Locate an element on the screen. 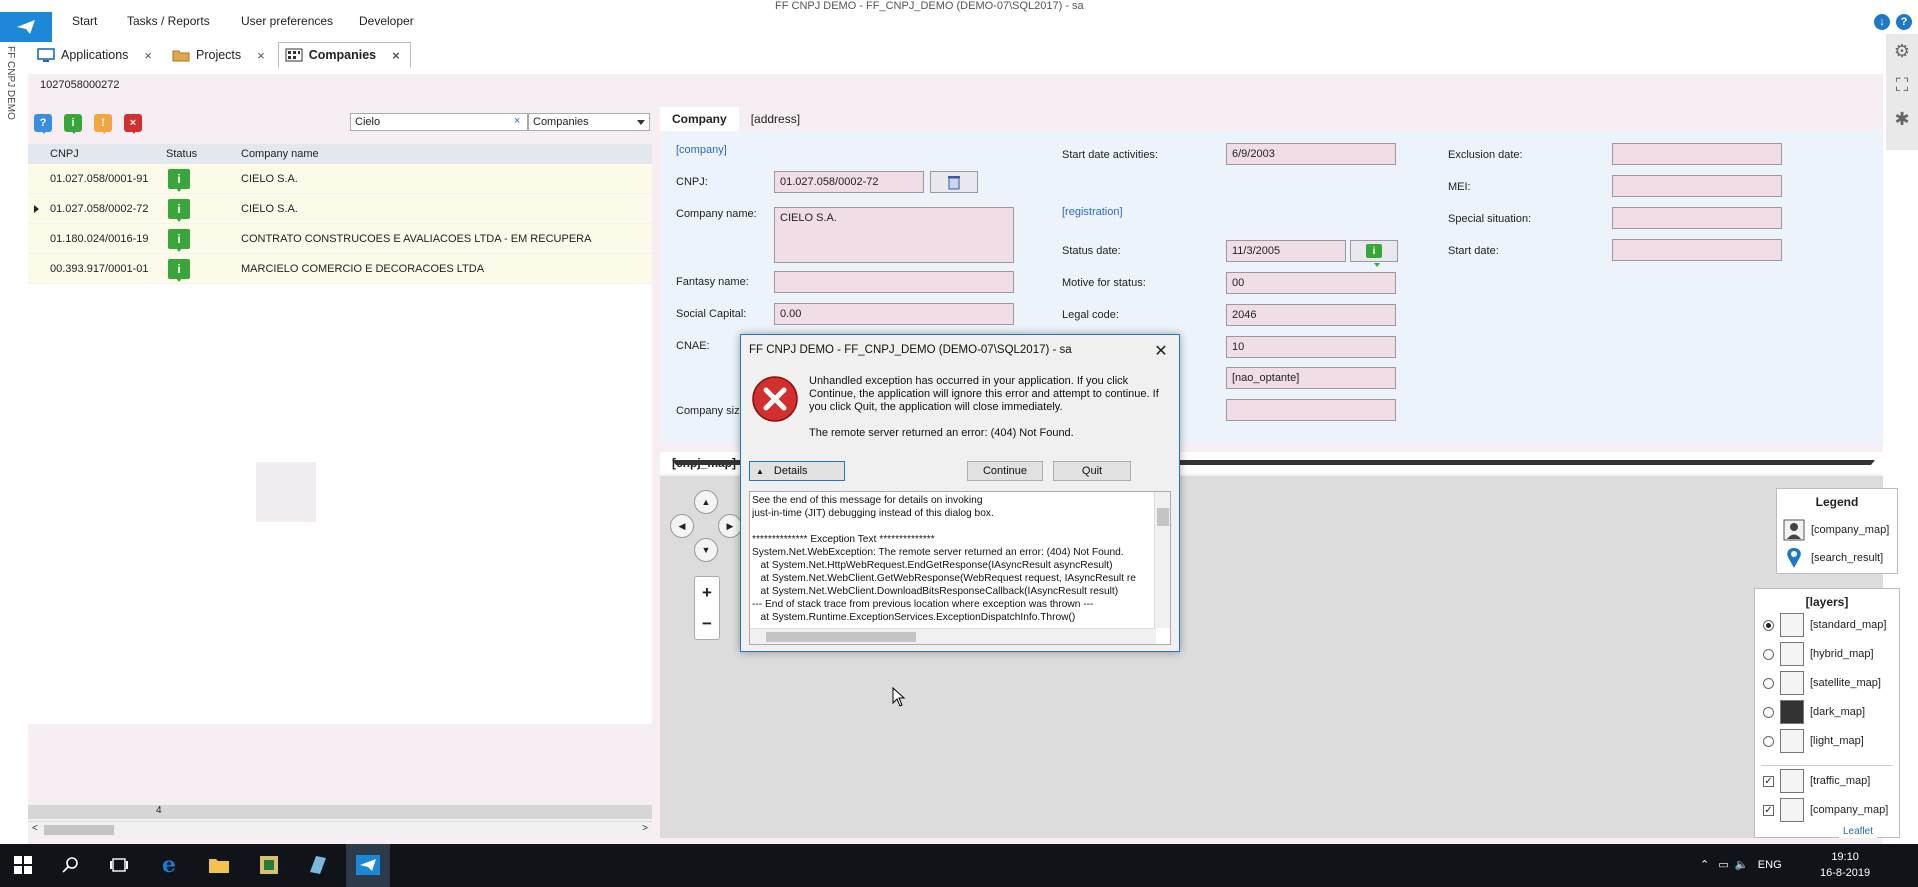 The image size is (1918, 887). pan-right-icon: ▶ is located at coordinates (730, 526).